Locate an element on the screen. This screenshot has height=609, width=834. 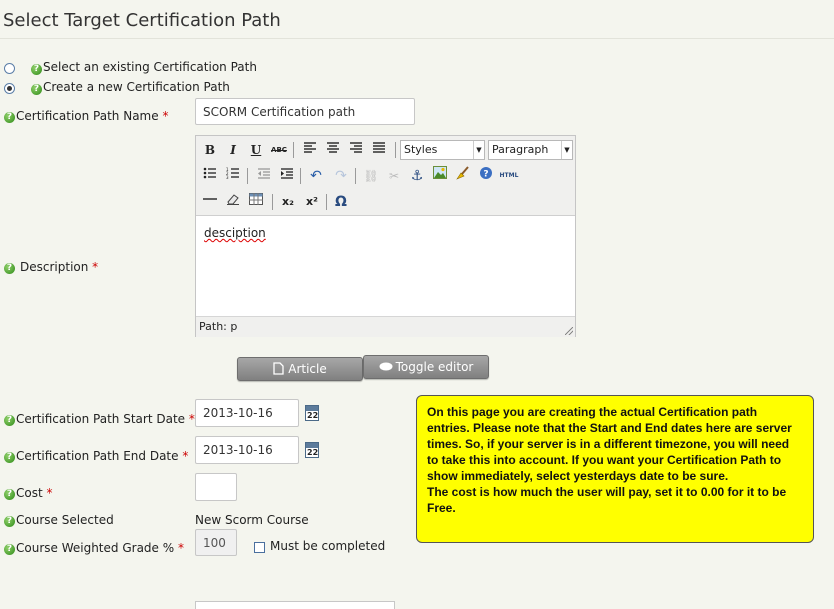
redo-icon: ↷ is located at coordinates (341, 176).